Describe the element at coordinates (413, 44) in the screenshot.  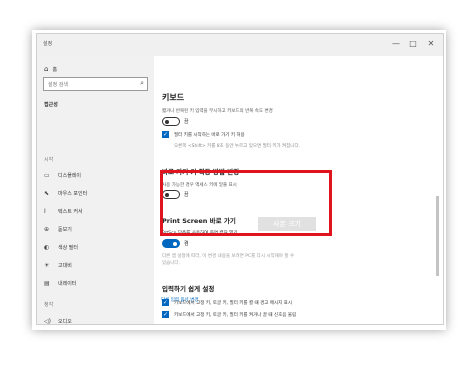
I see `maximize-button: □` at that location.